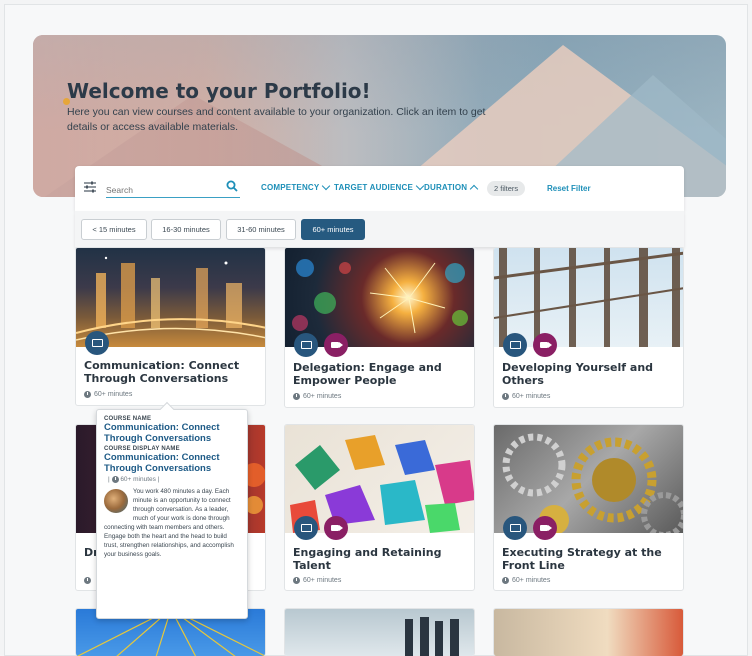  What do you see at coordinates (569, 188) in the screenshot?
I see `reset-filter-link: Reset Filter` at bounding box center [569, 188].